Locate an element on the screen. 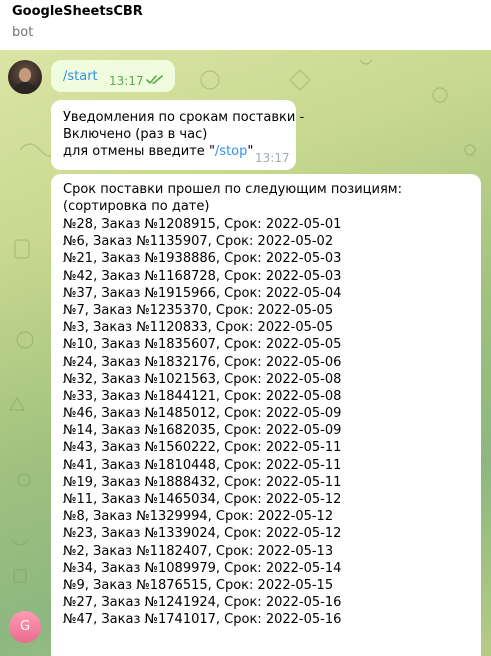 This screenshot has height=656, width=491. report-item: №27, Заказ №1241924, Срок: 2022-05-16 is located at coordinates (202, 603).